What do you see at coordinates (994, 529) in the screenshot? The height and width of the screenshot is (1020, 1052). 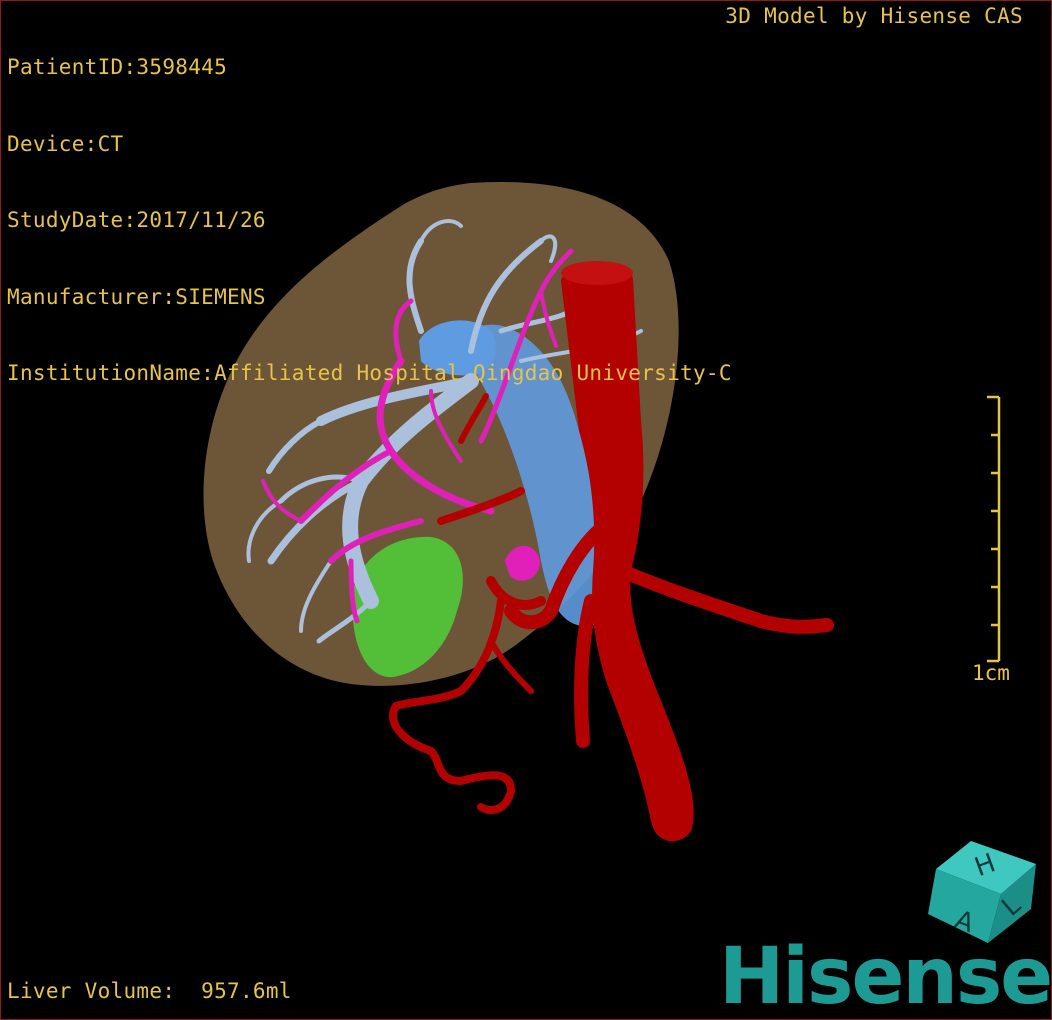 I see `scale-bar-icon` at bounding box center [994, 529].